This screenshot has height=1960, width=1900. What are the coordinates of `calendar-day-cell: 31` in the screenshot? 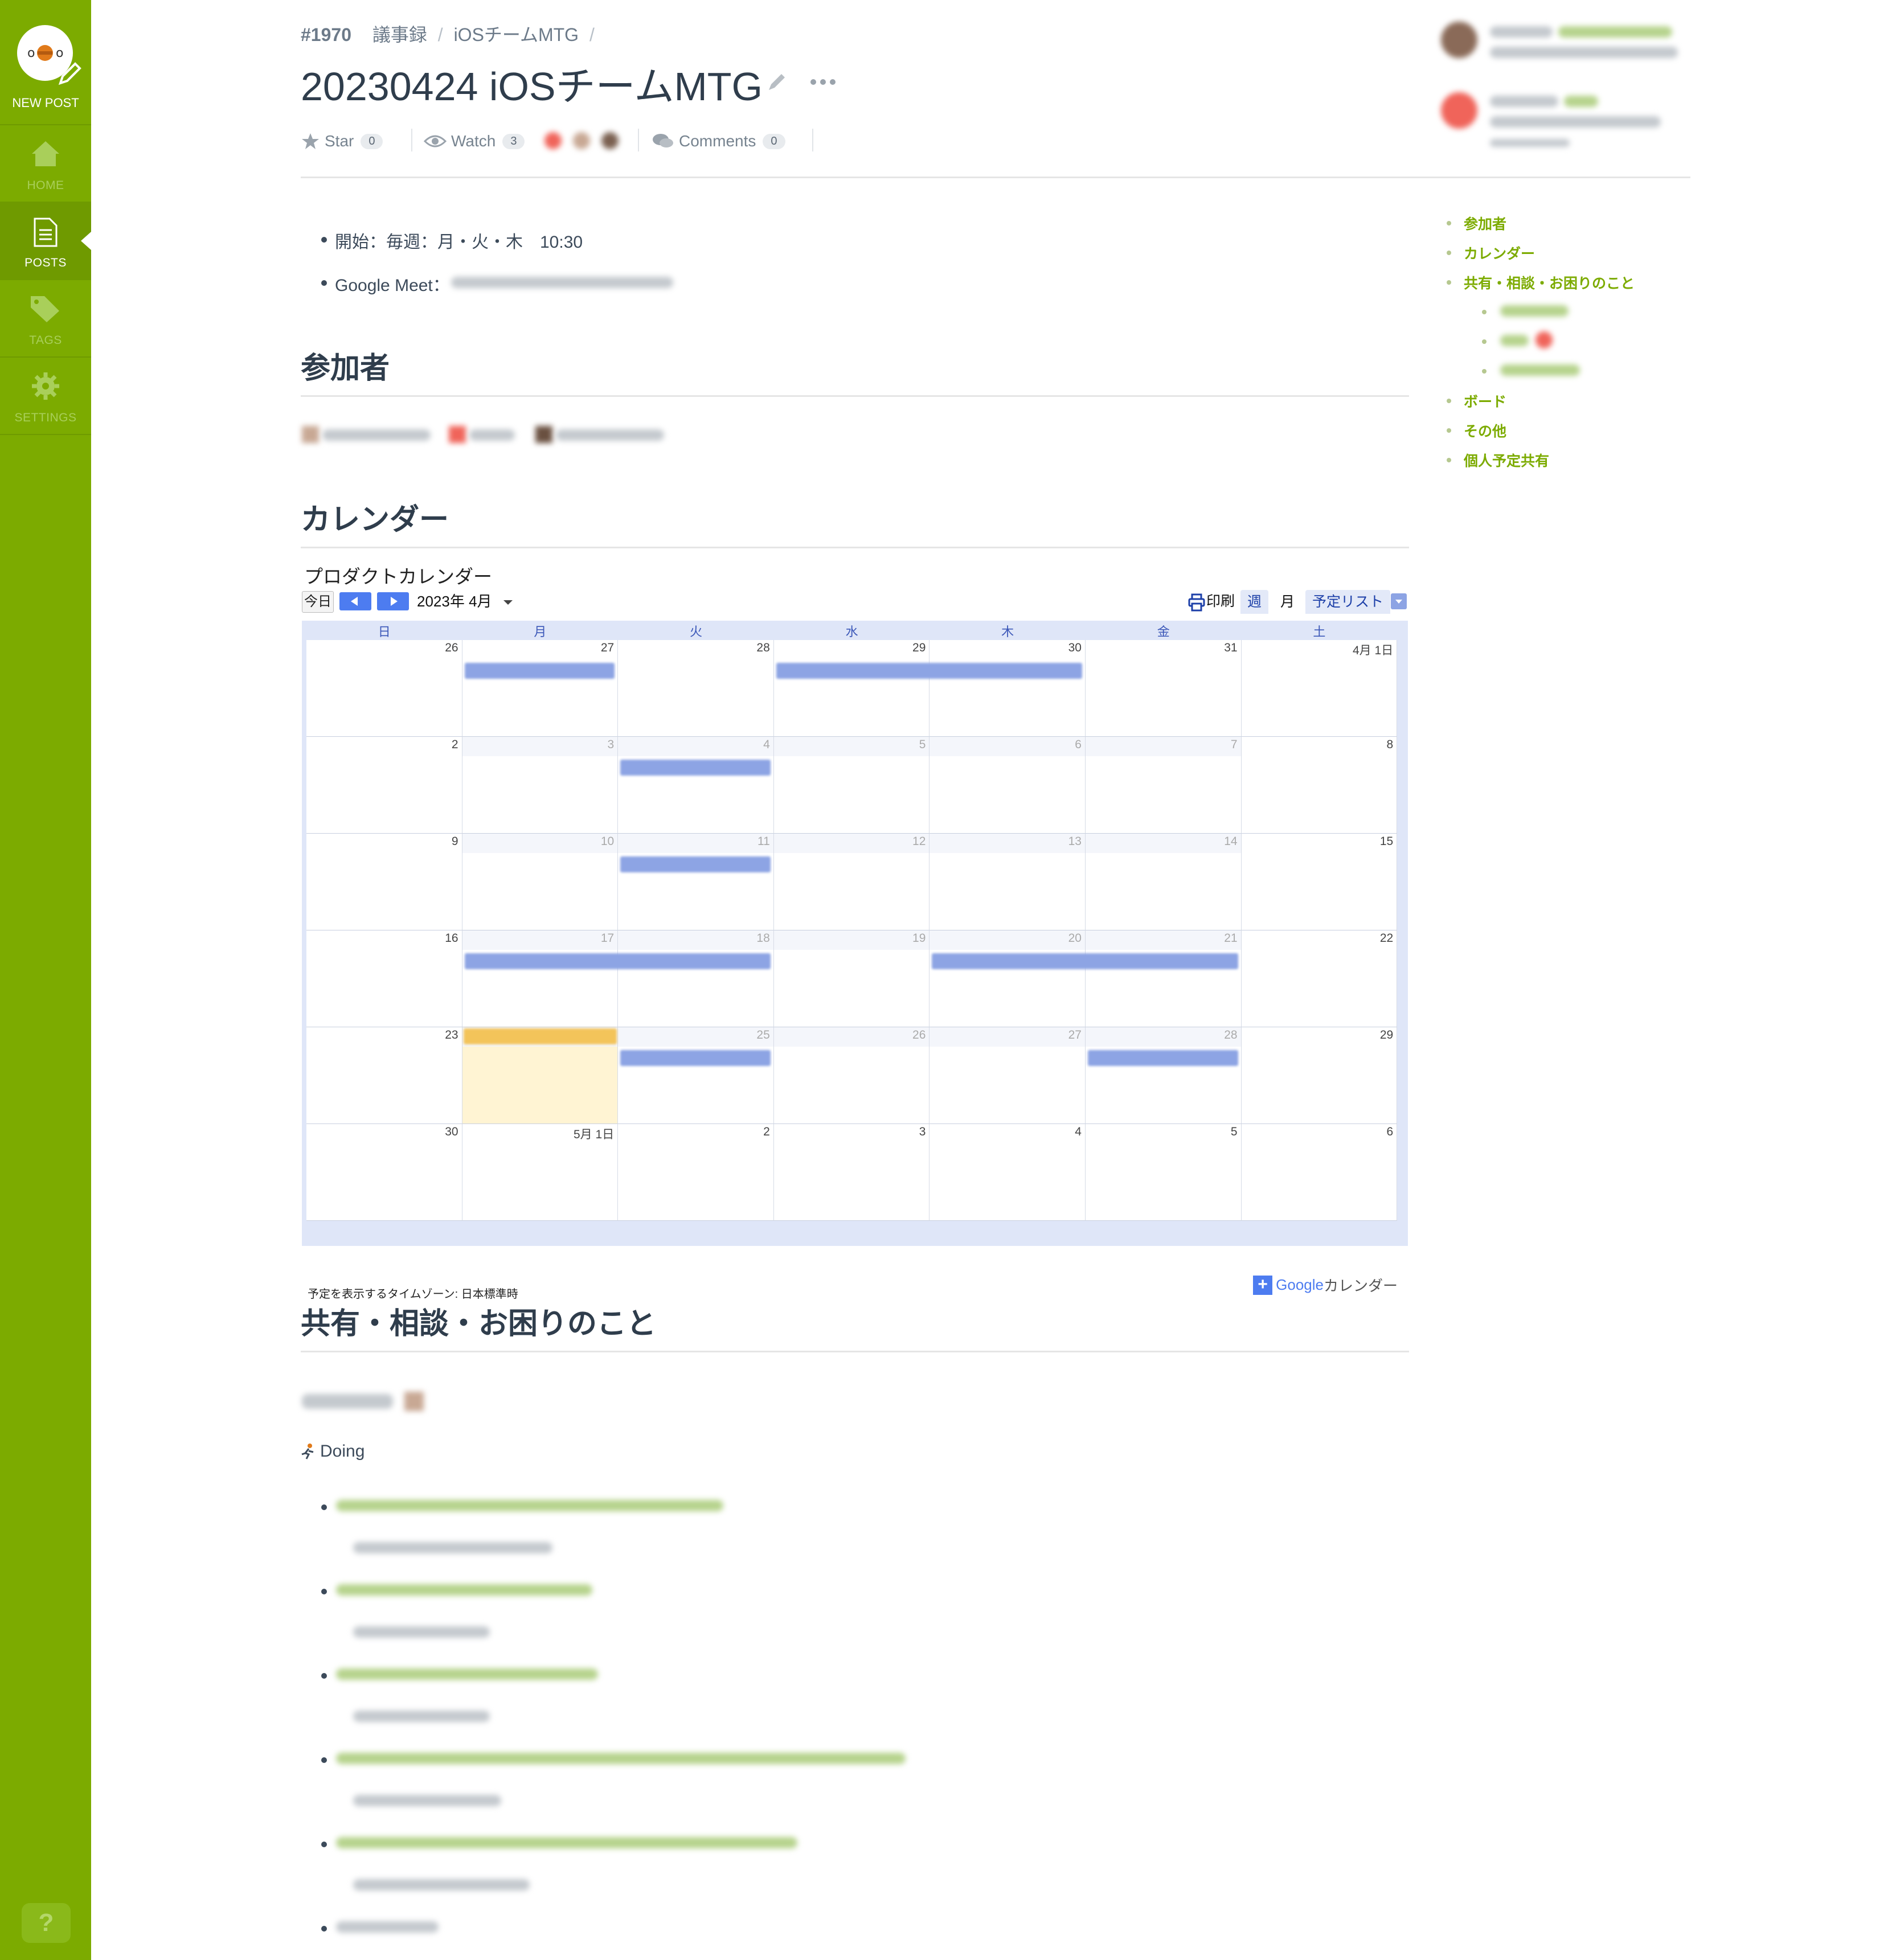 It's located at (1164, 688).